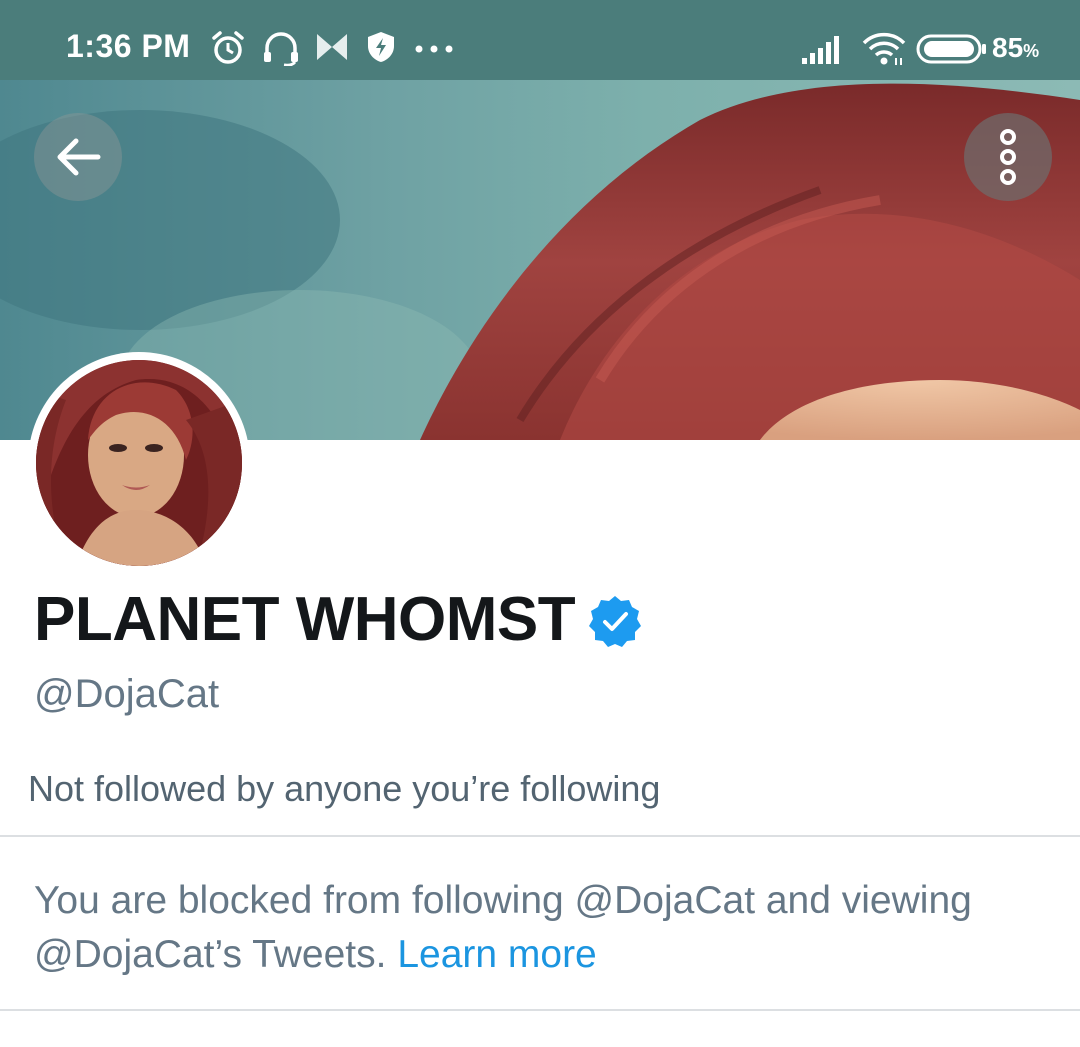  I want to click on avatar, so click(139, 463).